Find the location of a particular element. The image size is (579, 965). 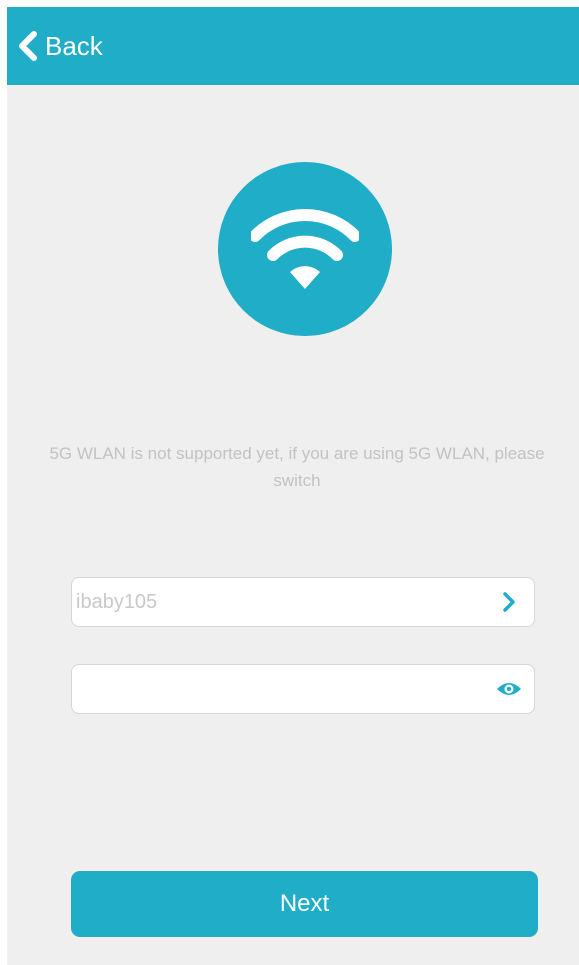

password-input is located at coordinates (278, 690).